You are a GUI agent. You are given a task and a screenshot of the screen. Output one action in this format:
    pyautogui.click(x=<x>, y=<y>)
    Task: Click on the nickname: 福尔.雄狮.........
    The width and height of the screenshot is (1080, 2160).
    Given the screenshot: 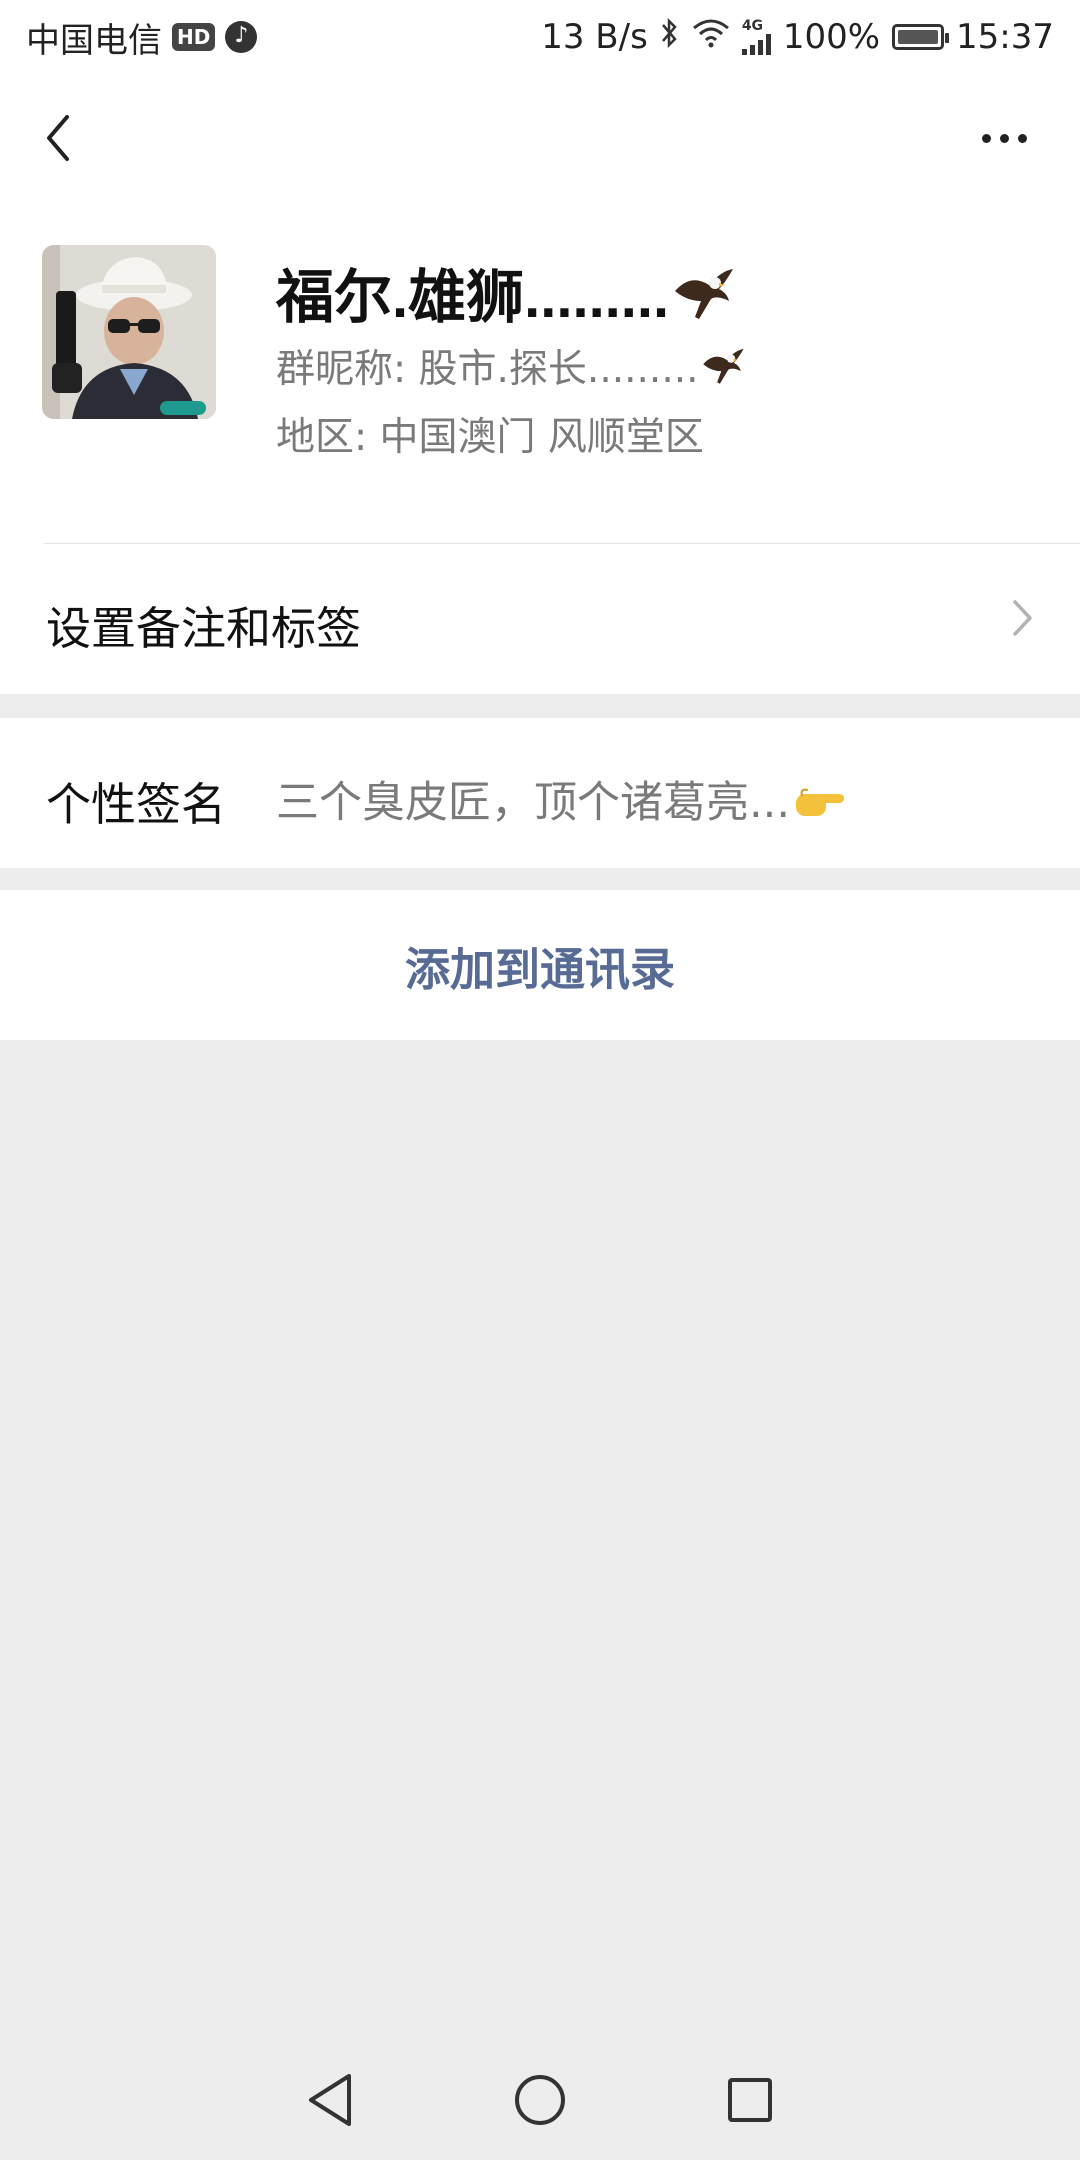 What is the action you would take?
    pyautogui.click(x=505, y=294)
    